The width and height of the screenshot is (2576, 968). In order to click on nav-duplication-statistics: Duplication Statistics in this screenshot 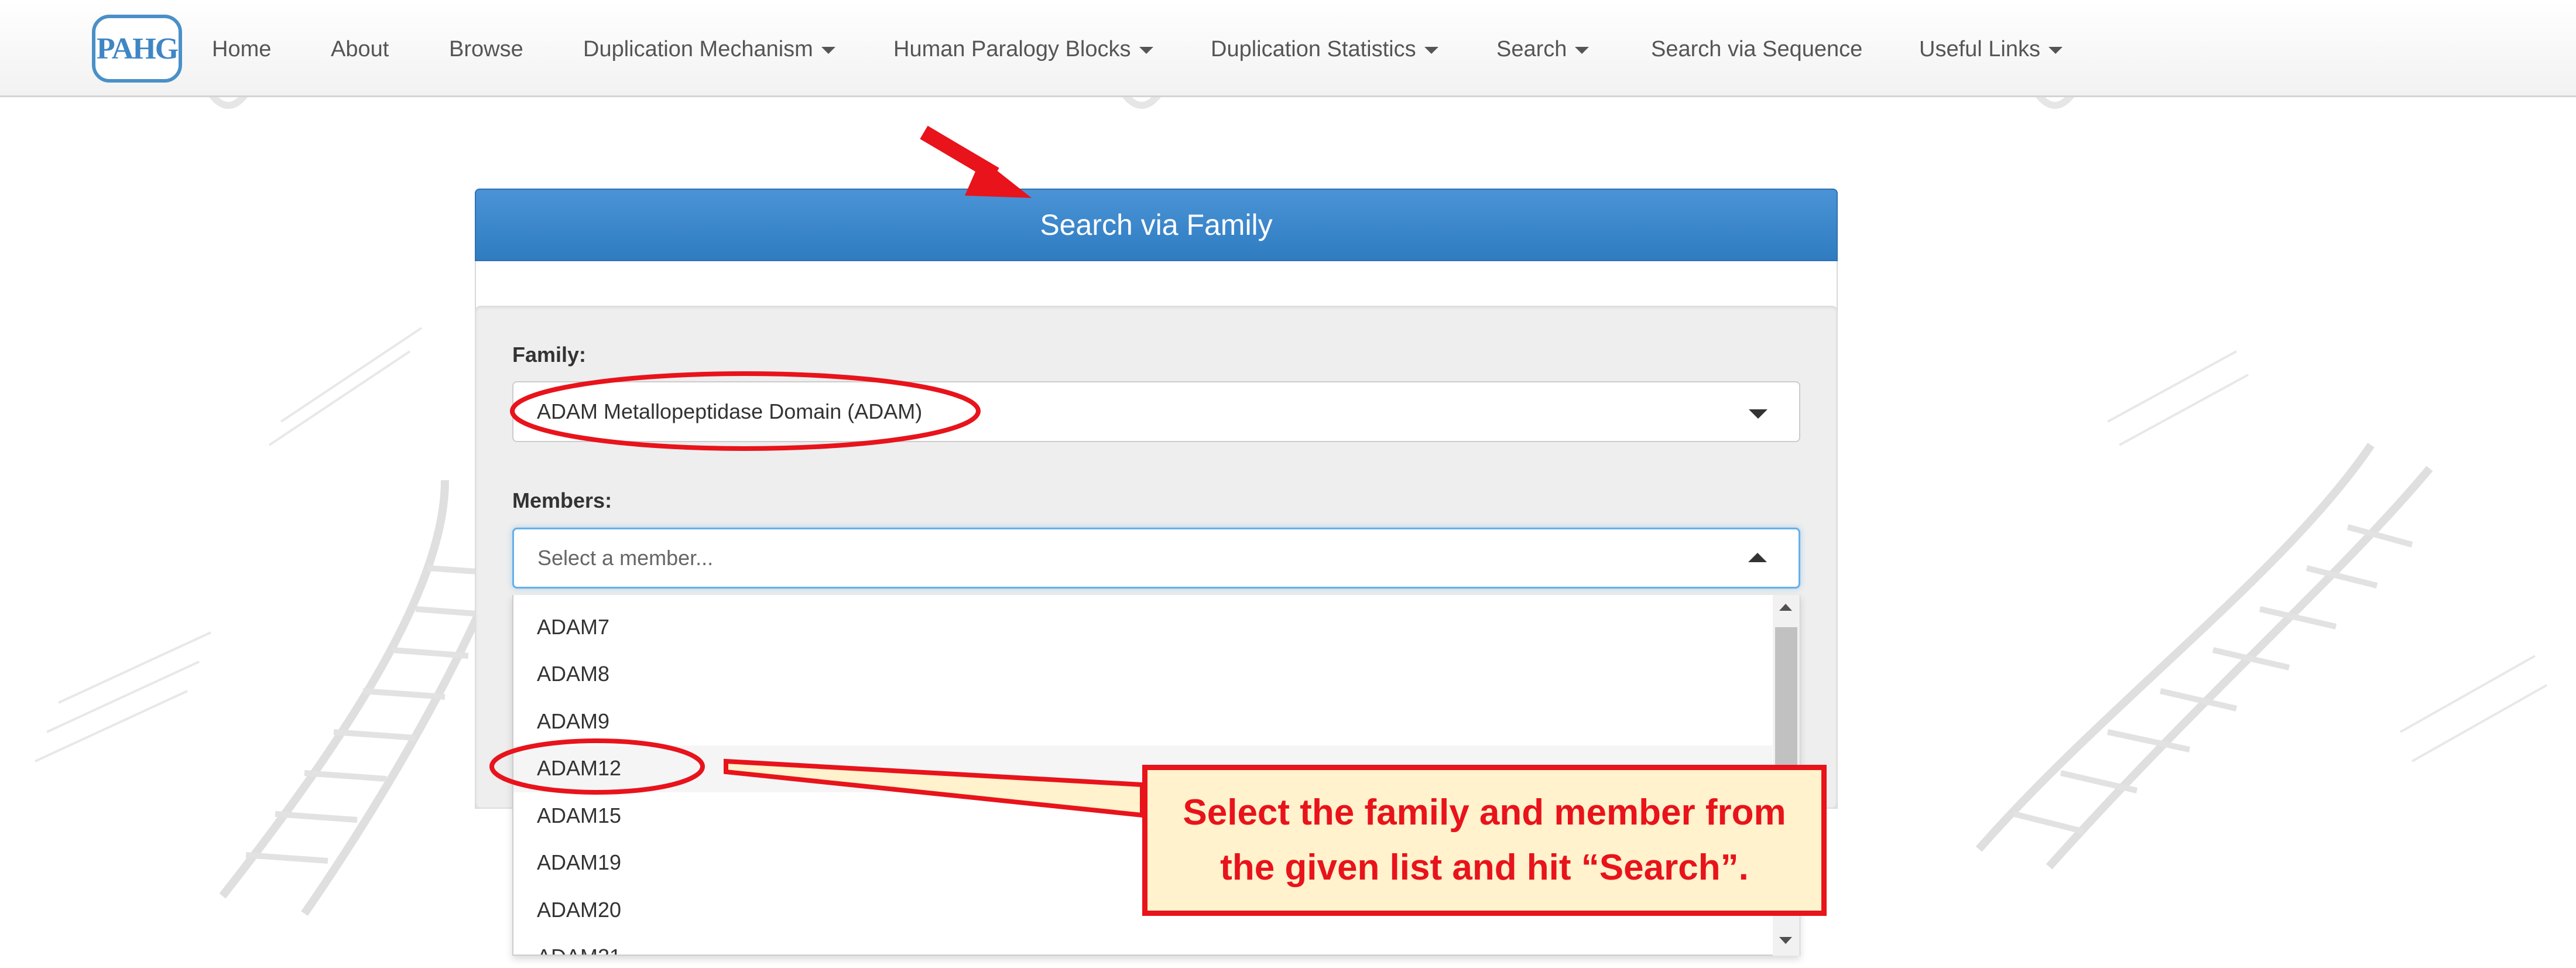, I will do `click(1324, 49)`.